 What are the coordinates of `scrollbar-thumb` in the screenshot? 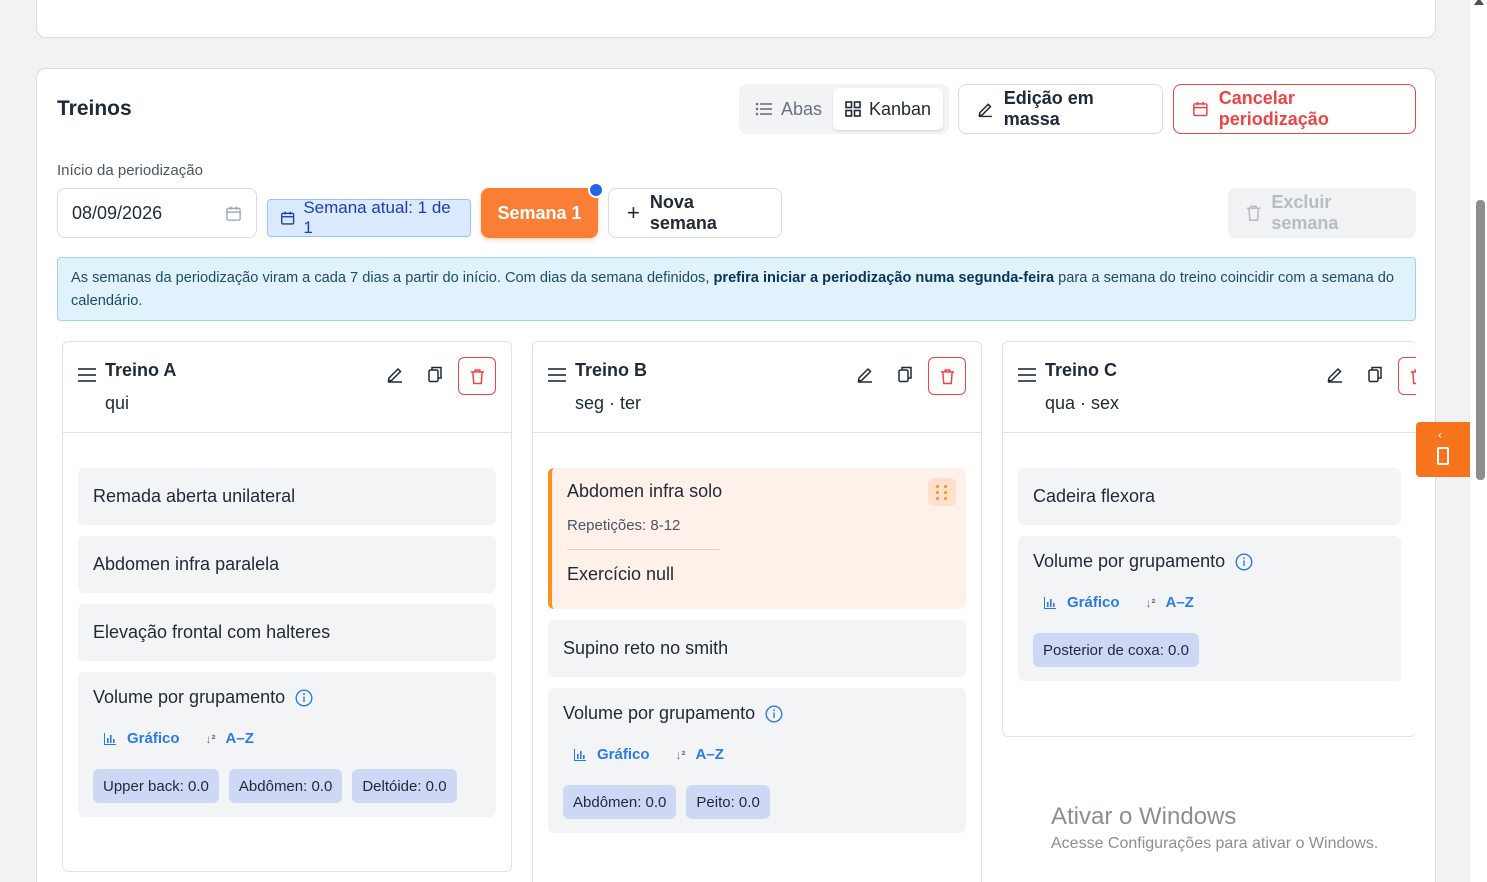 It's located at (1480, 340).